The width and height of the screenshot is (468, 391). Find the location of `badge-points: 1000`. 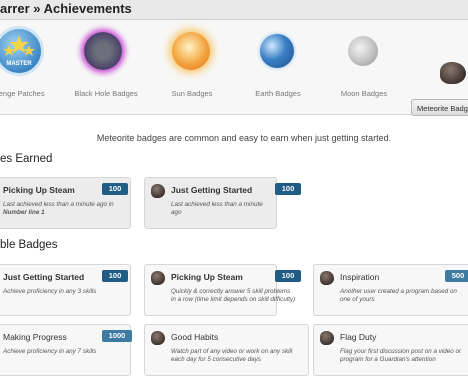

badge-points: 1000 is located at coordinates (117, 336).